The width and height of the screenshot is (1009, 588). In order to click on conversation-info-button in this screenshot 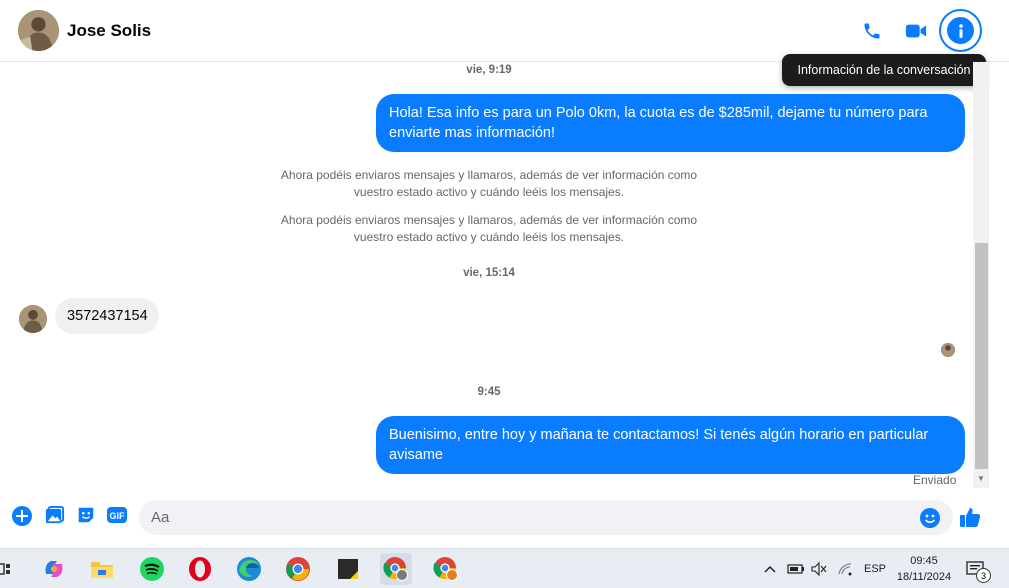, I will do `click(960, 30)`.